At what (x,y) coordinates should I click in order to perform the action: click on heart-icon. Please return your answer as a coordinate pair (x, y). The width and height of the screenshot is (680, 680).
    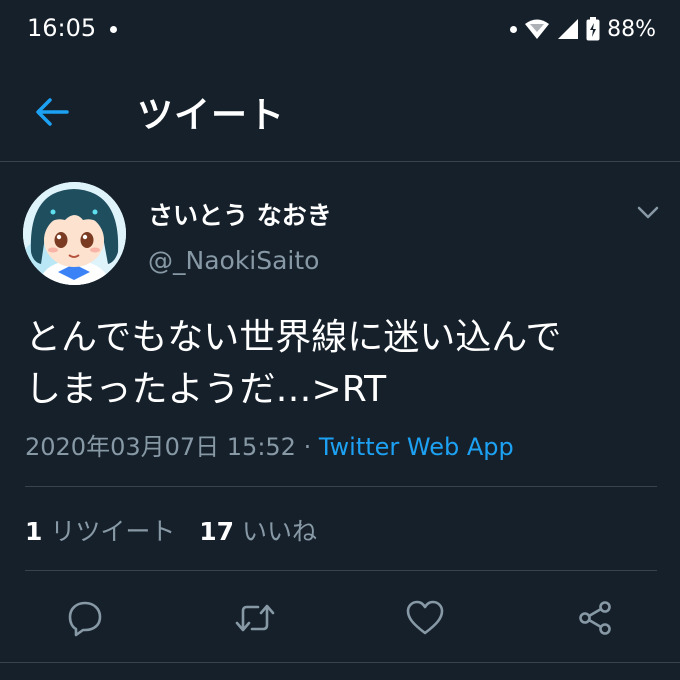
    Looking at the image, I should click on (425, 617).